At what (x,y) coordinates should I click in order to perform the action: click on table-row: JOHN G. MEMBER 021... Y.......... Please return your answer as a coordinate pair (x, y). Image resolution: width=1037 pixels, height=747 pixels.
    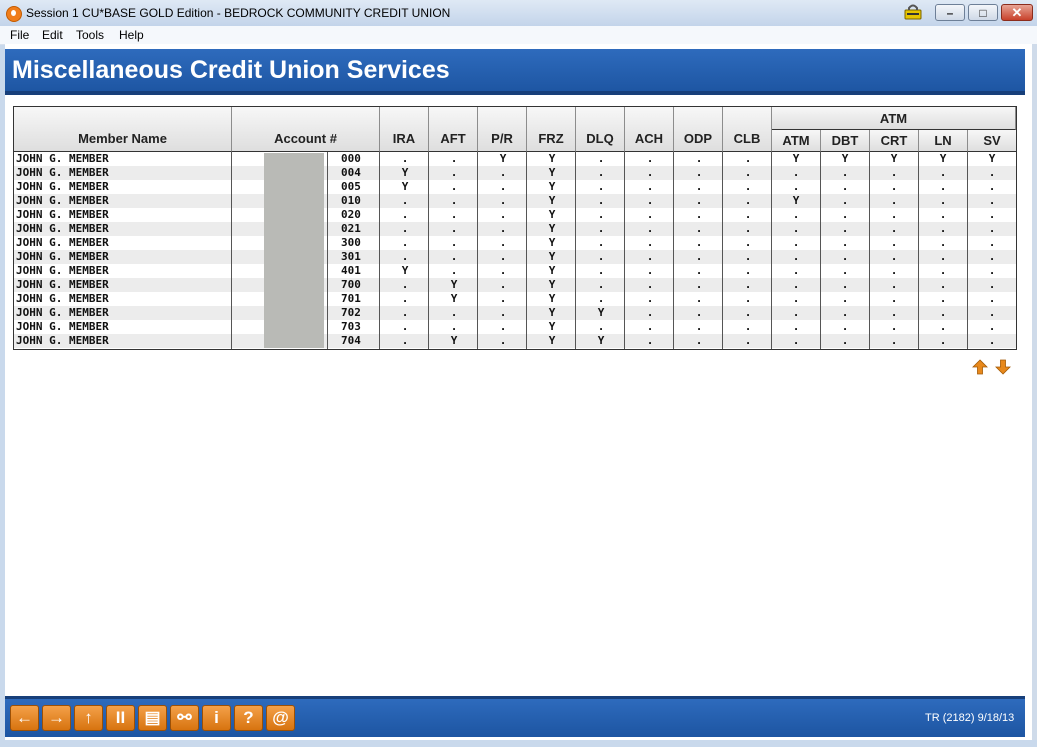
    Looking at the image, I should click on (515, 229).